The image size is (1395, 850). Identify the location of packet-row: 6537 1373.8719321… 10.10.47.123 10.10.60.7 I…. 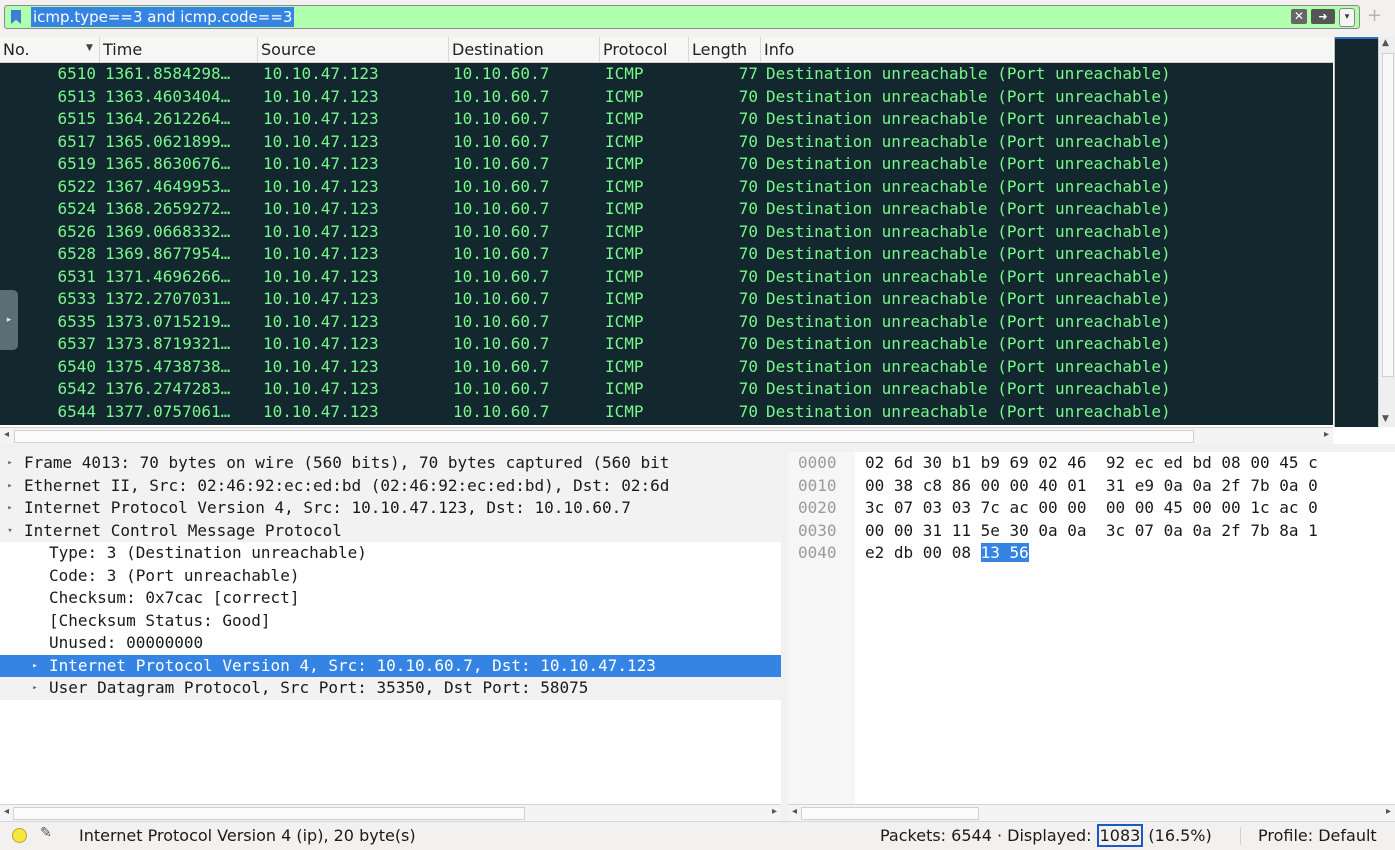
(666, 344).